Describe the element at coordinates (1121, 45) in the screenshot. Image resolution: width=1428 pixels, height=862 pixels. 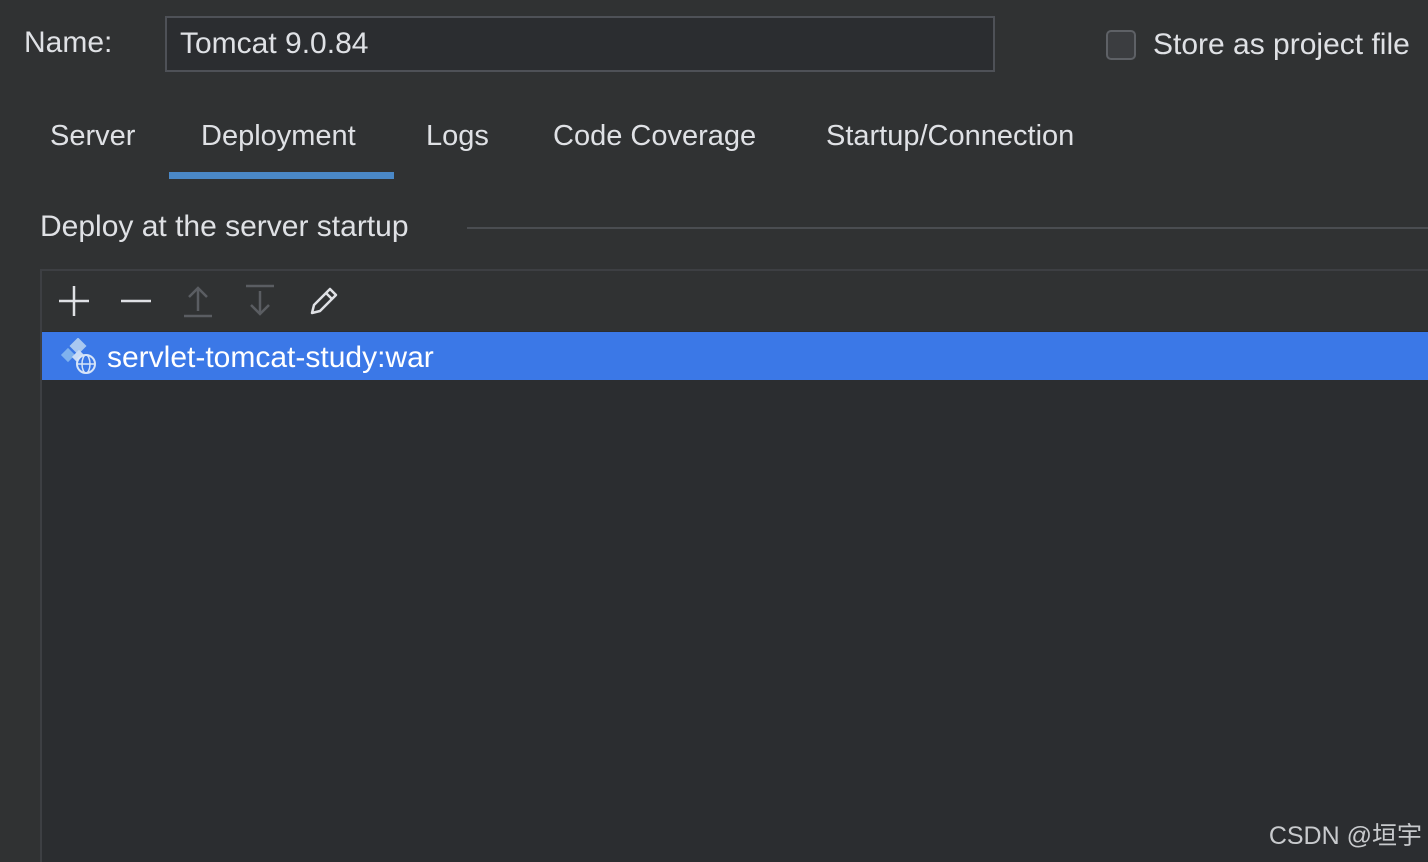
I see `store-as-project-file-checkbox` at that location.